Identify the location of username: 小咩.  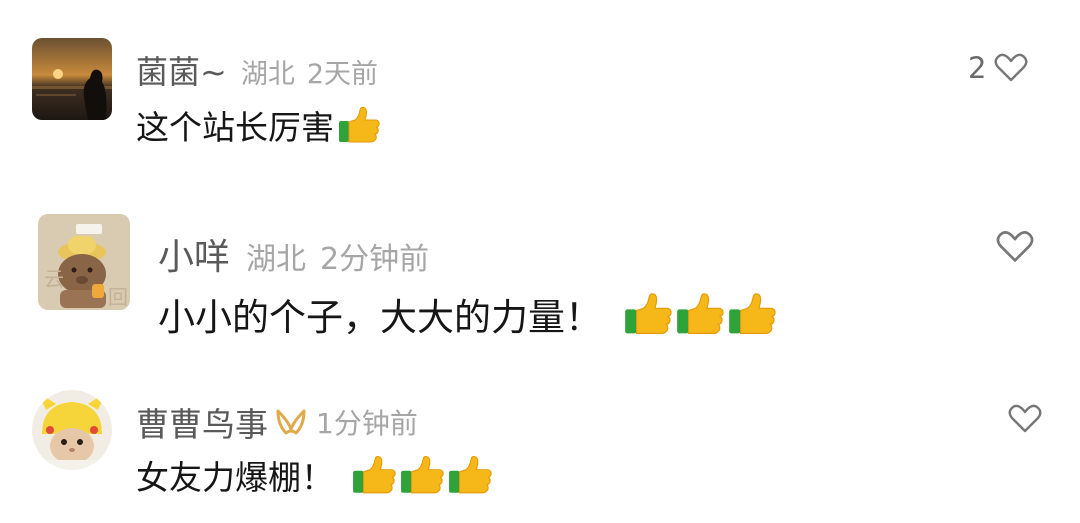
(194, 254).